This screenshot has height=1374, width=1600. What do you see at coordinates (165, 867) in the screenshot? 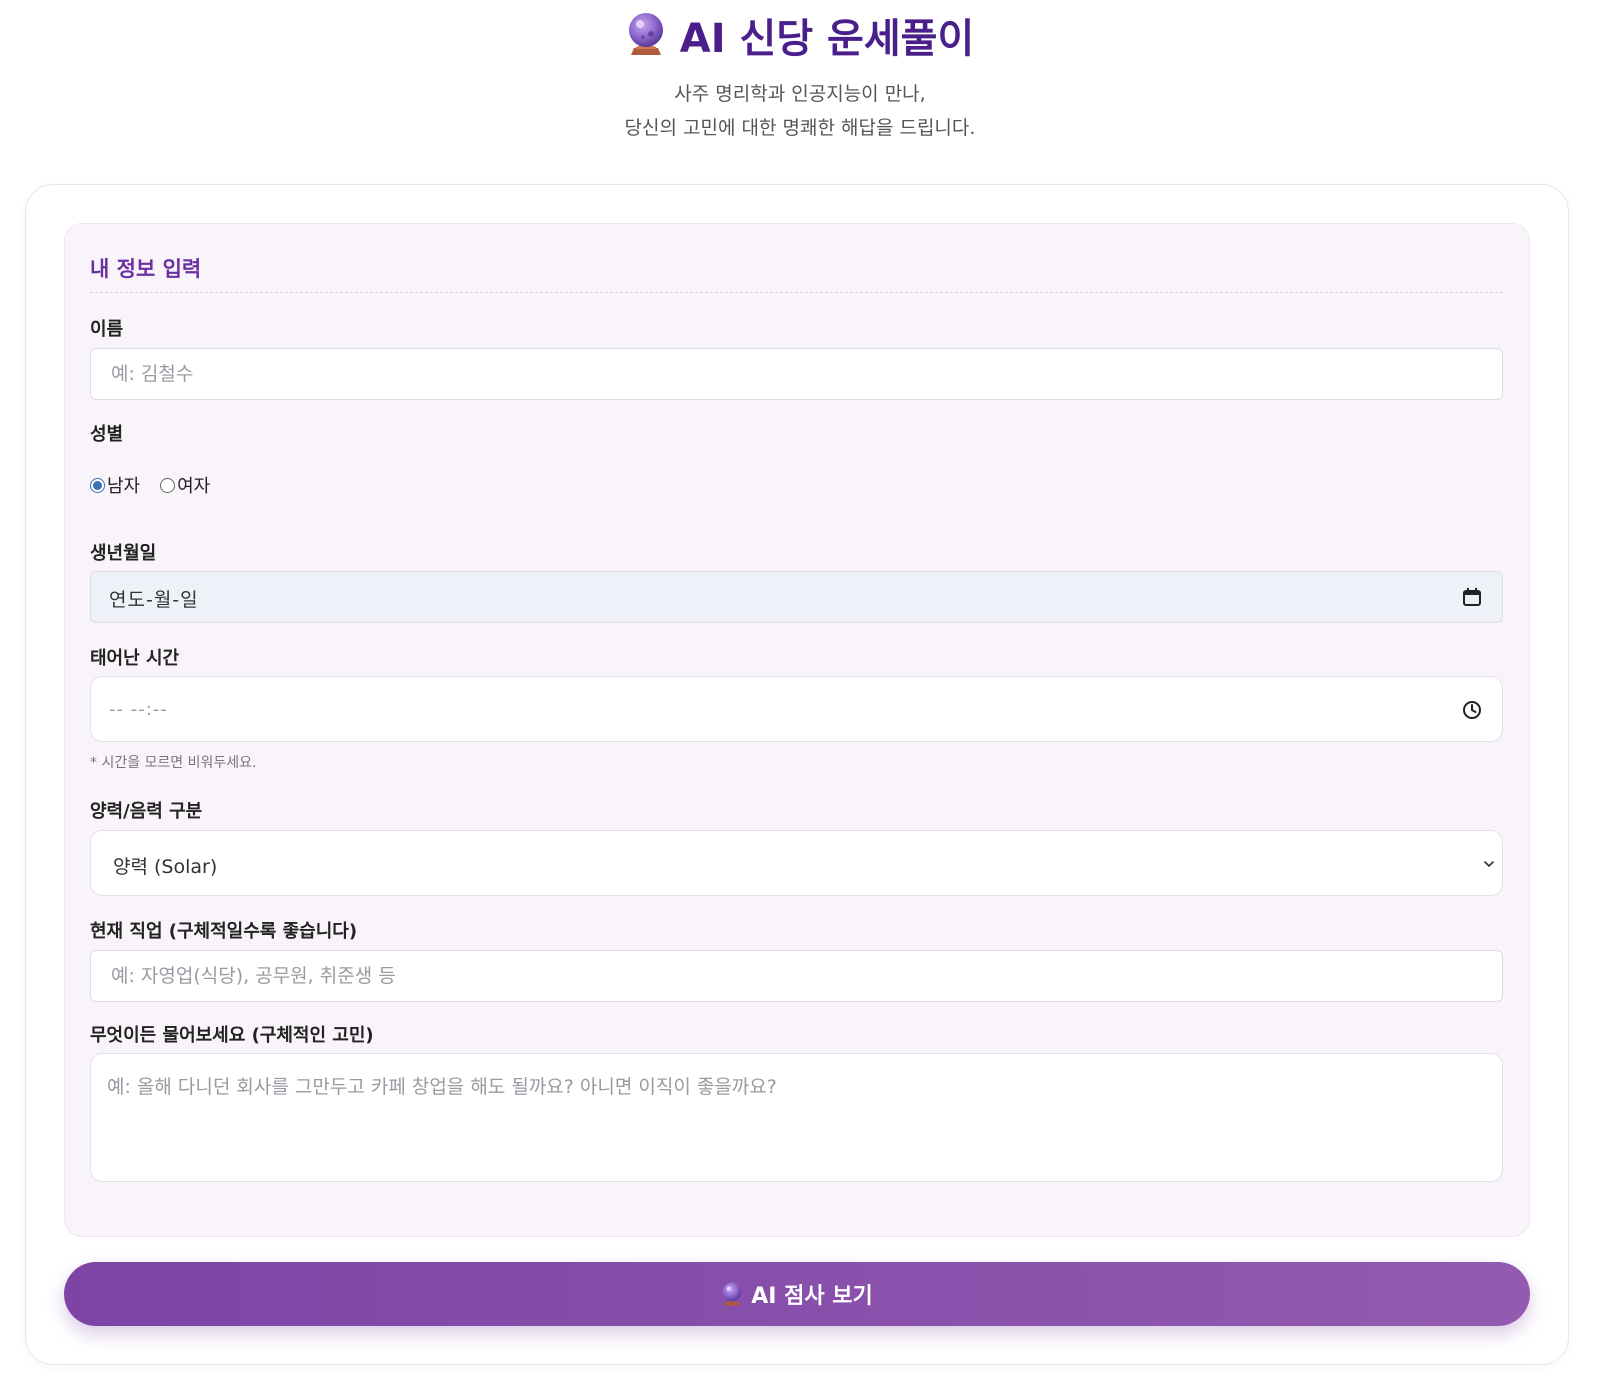
I see `calendar-type-value: 양력 (Solar)` at bounding box center [165, 867].